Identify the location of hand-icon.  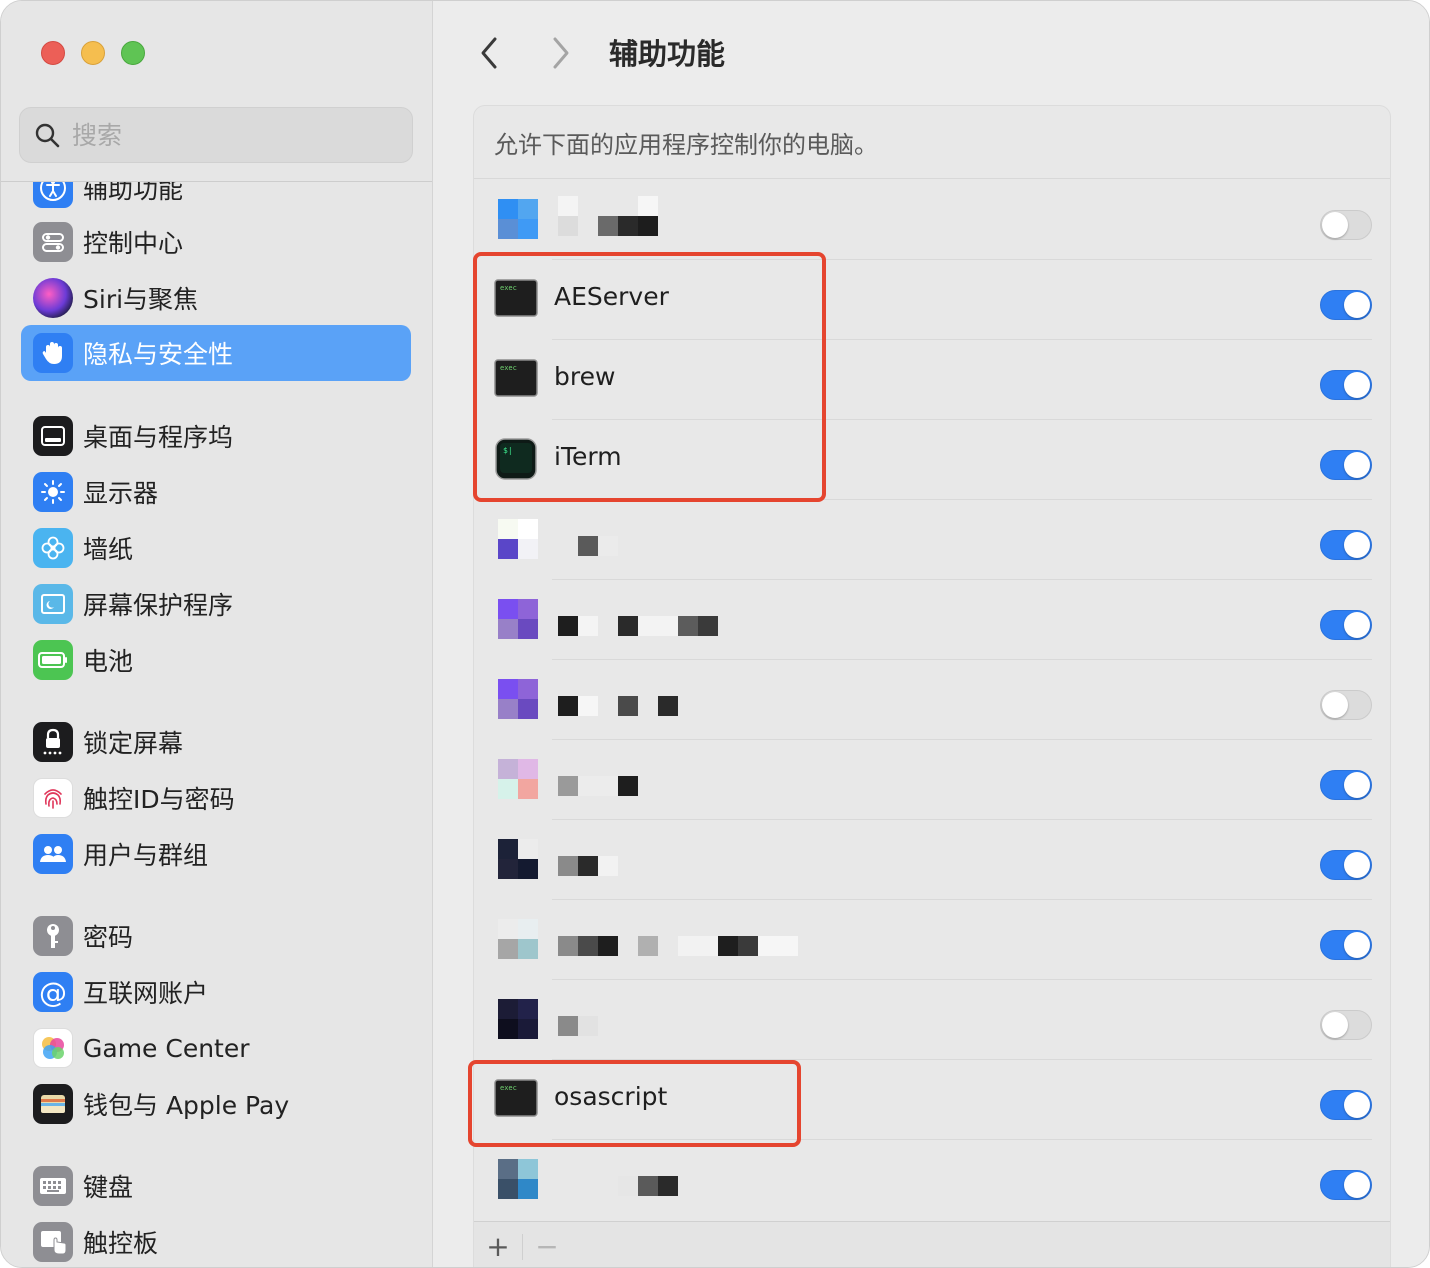
(53, 353).